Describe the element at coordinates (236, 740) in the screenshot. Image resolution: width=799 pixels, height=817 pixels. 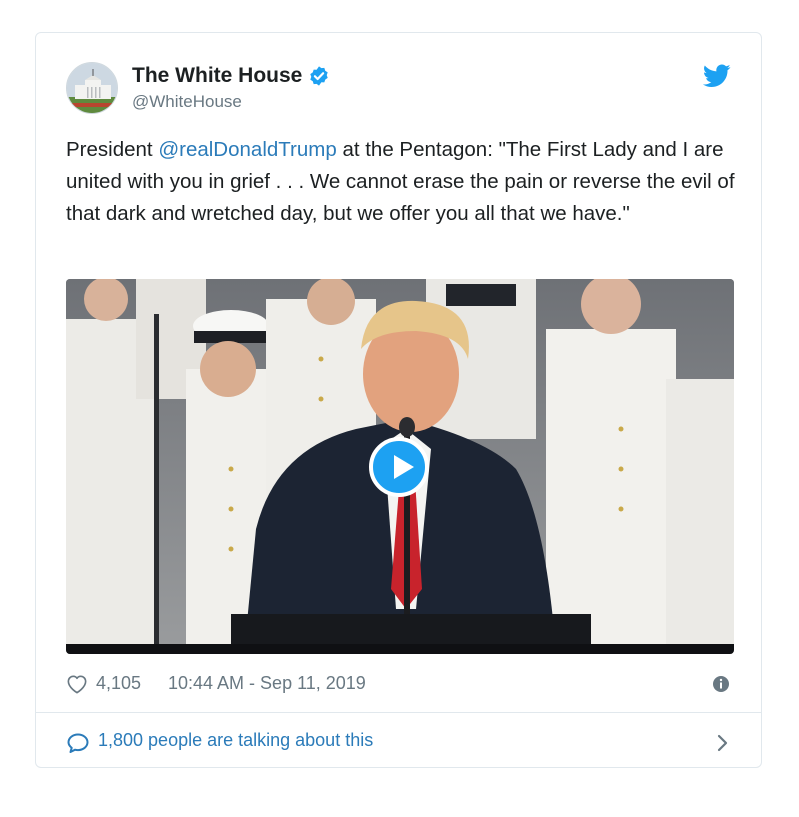
I see `conversation-count: 1,800 people are talking about this` at that location.